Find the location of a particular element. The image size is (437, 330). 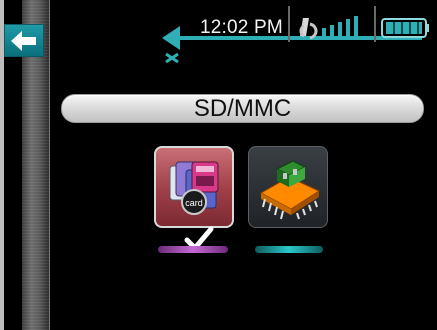

back-button is located at coordinates (24, 40).